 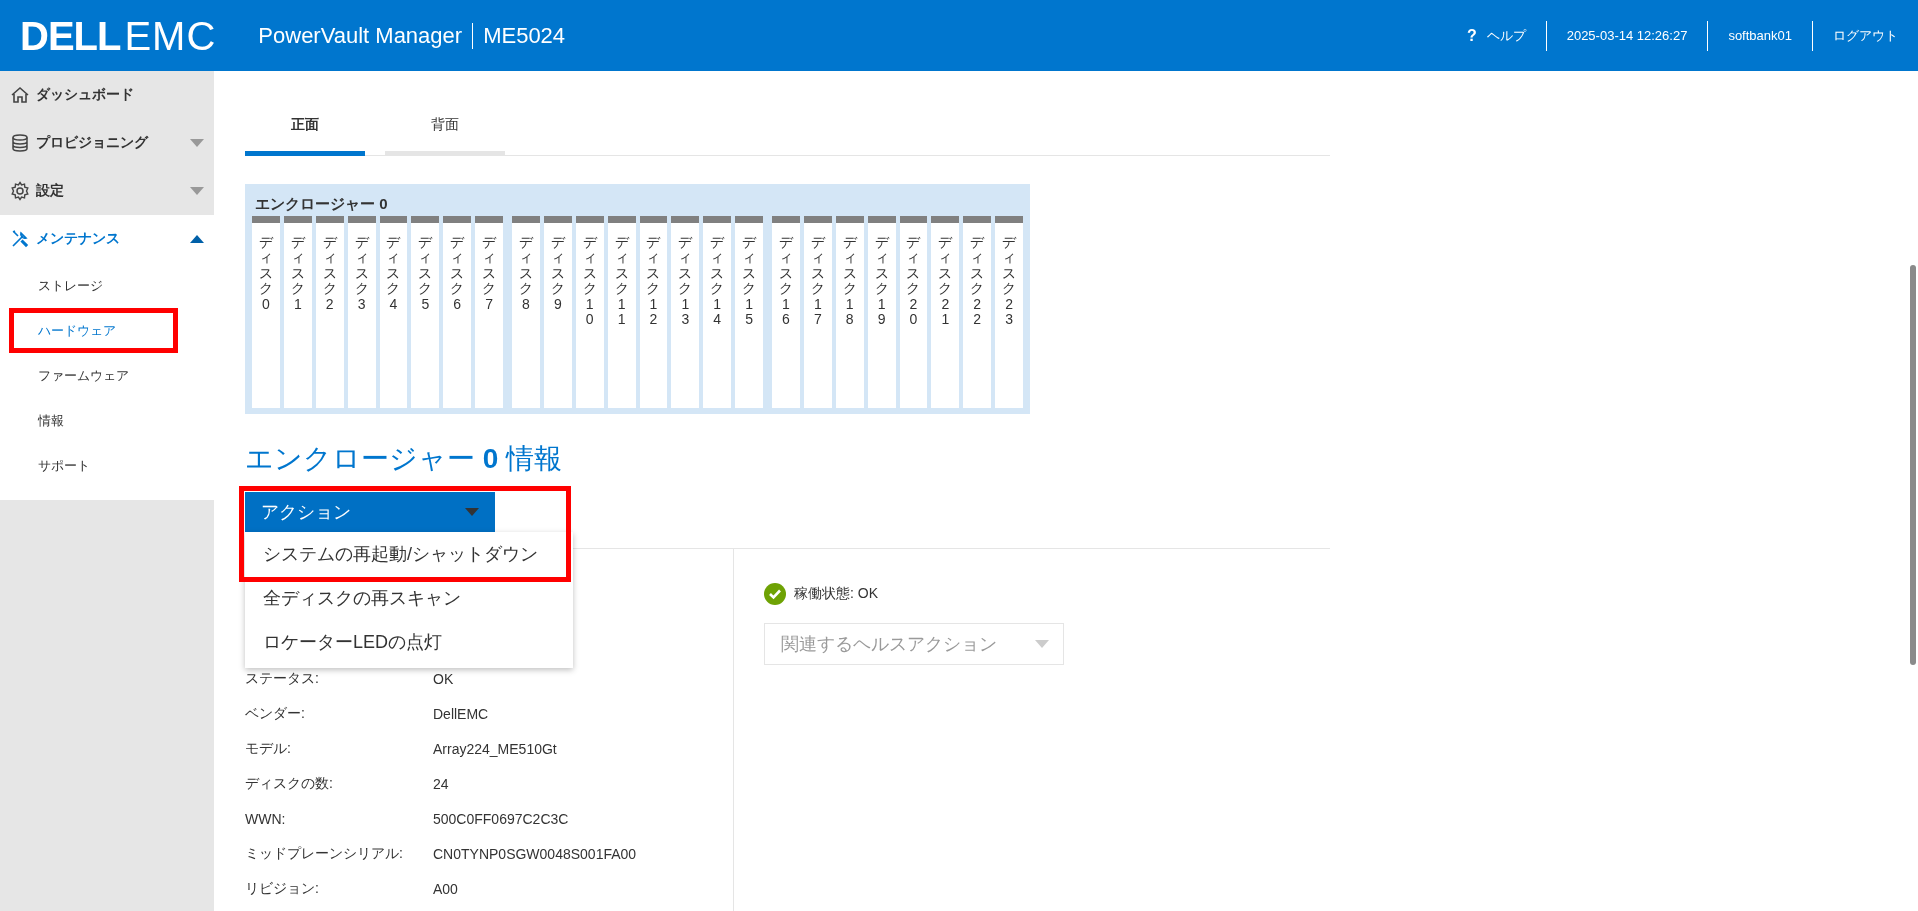 I want to click on disk-slot: ディスク0, so click(x=266, y=312).